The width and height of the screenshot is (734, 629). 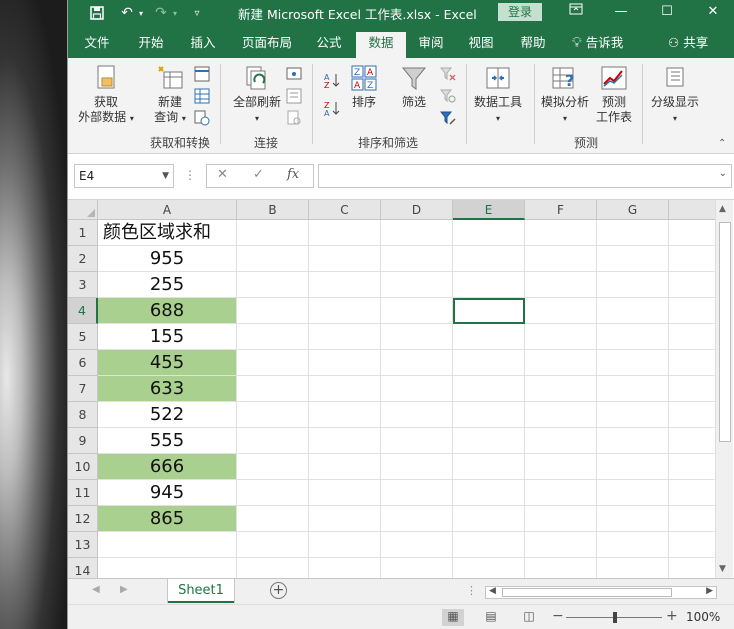 What do you see at coordinates (417, 415) in the screenshot?
I see `cell-d8` at bounding box center [417, 415].